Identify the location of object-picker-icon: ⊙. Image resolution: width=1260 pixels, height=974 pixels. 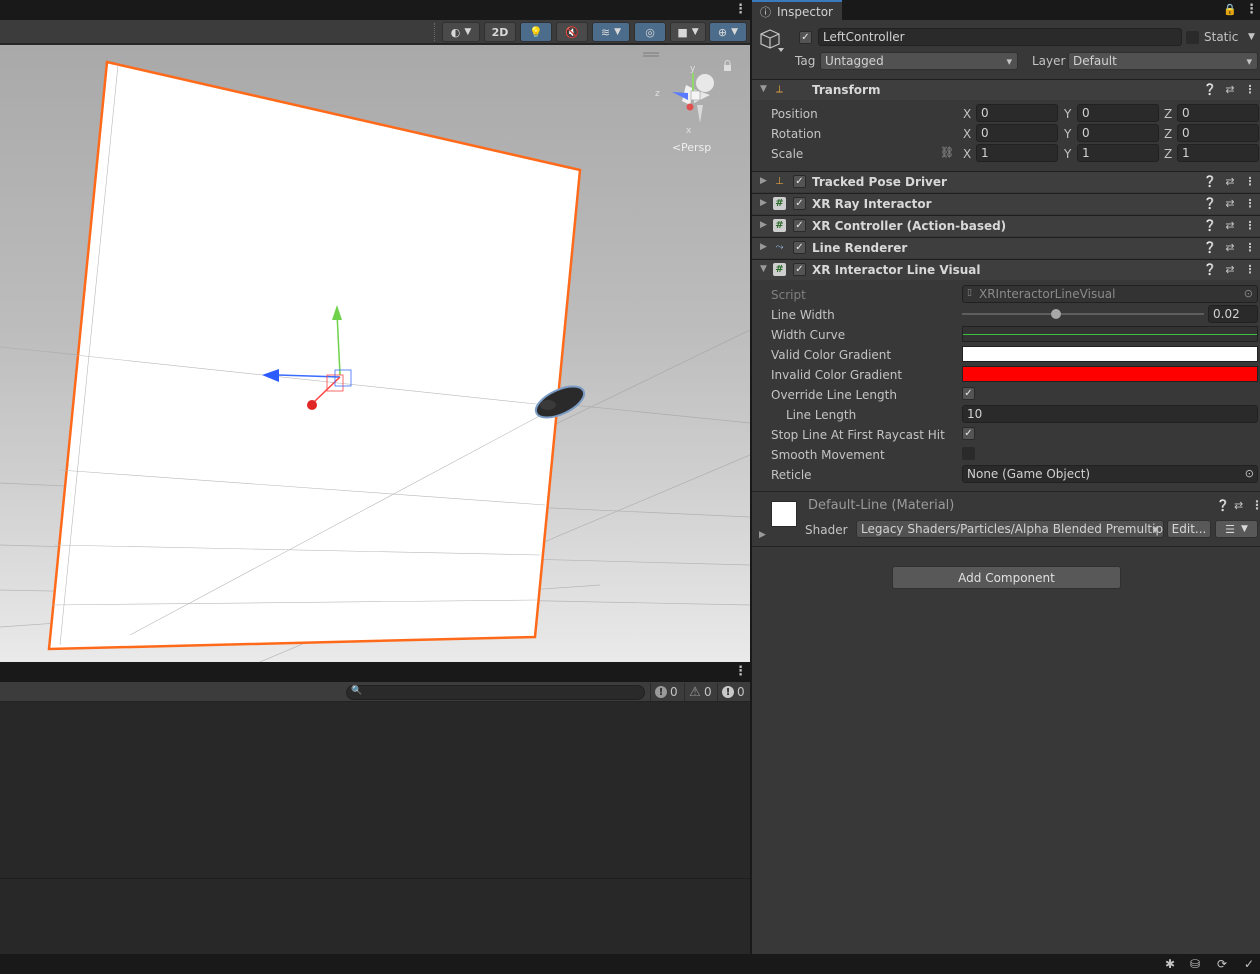
(1249, 473).